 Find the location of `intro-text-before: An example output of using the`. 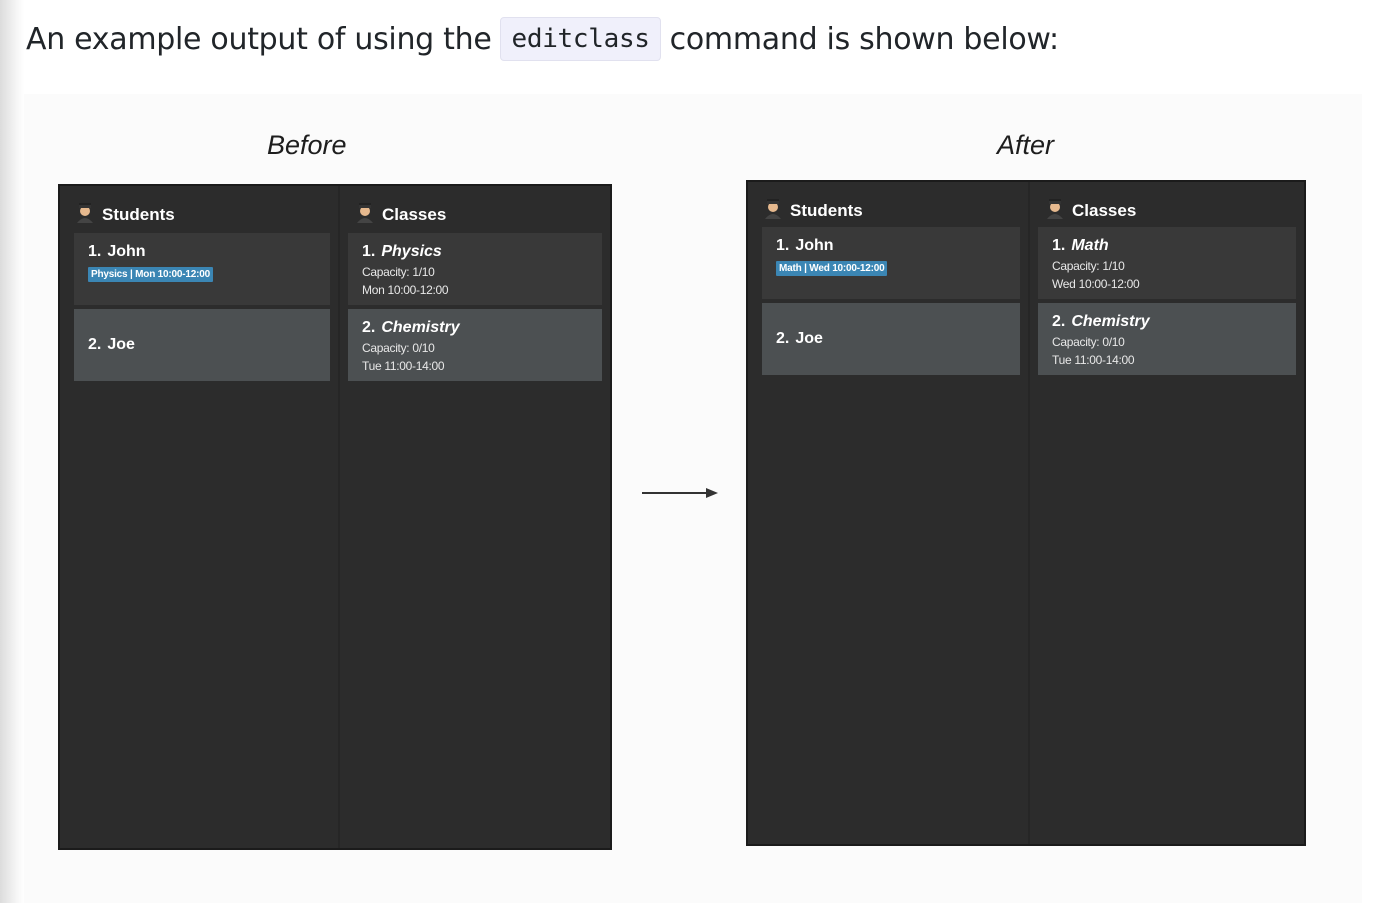

intro-text-before: An example output of using the is located at coordinates (259, 39).